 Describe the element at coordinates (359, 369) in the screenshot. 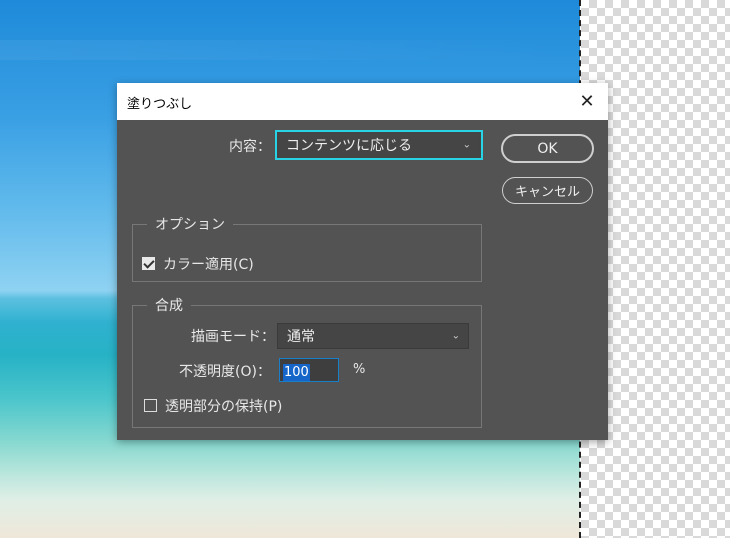

I see `opacity-unit: %` at that location.